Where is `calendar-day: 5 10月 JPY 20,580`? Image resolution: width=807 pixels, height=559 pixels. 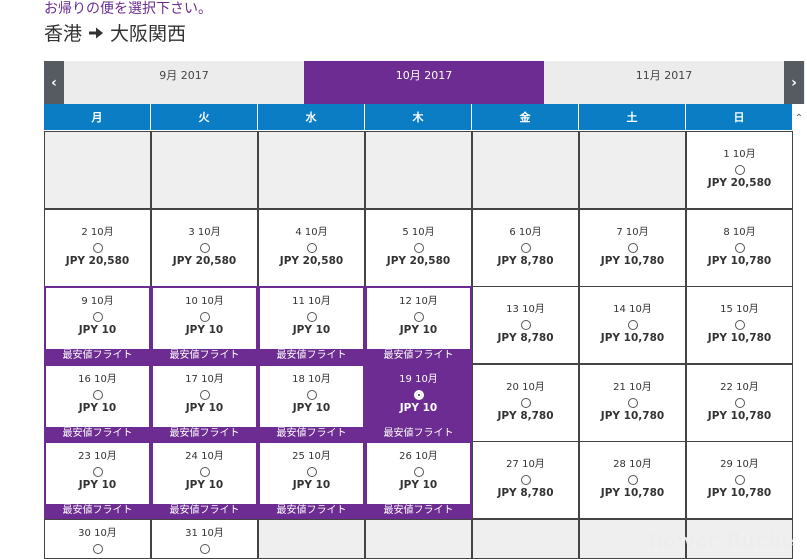
calendar-day: 5 10月 JPY 20,580 is located at coordinates (418, 248).